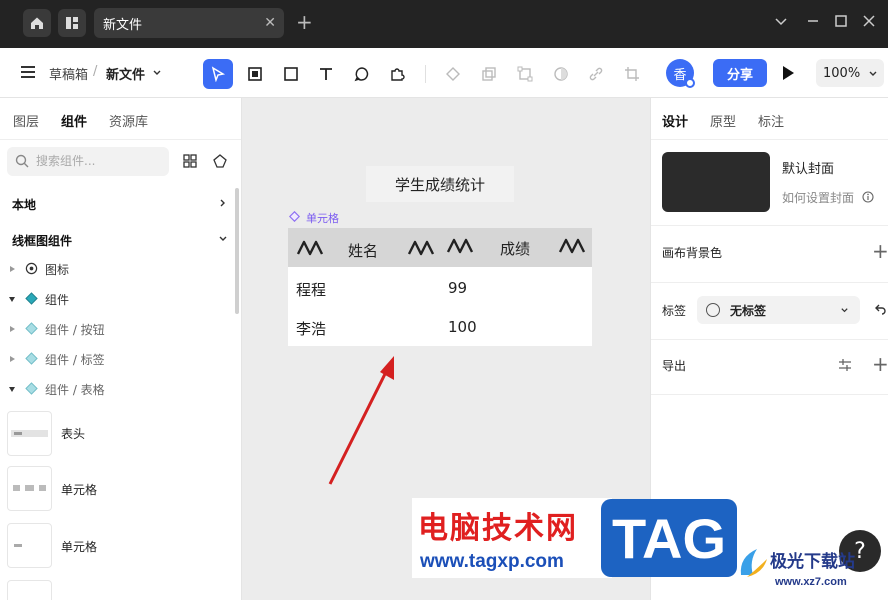 This screenshot has height=600, width=888. I want to click on frame-title: 学生成绩统计, so click(440, 184).